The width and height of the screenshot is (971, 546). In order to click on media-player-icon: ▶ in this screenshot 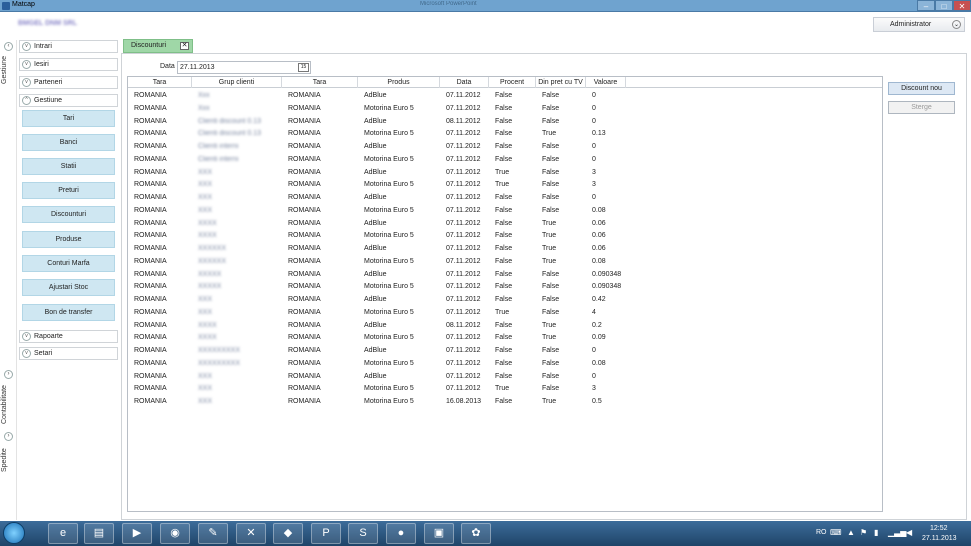, I will do `click(137, 533)`.